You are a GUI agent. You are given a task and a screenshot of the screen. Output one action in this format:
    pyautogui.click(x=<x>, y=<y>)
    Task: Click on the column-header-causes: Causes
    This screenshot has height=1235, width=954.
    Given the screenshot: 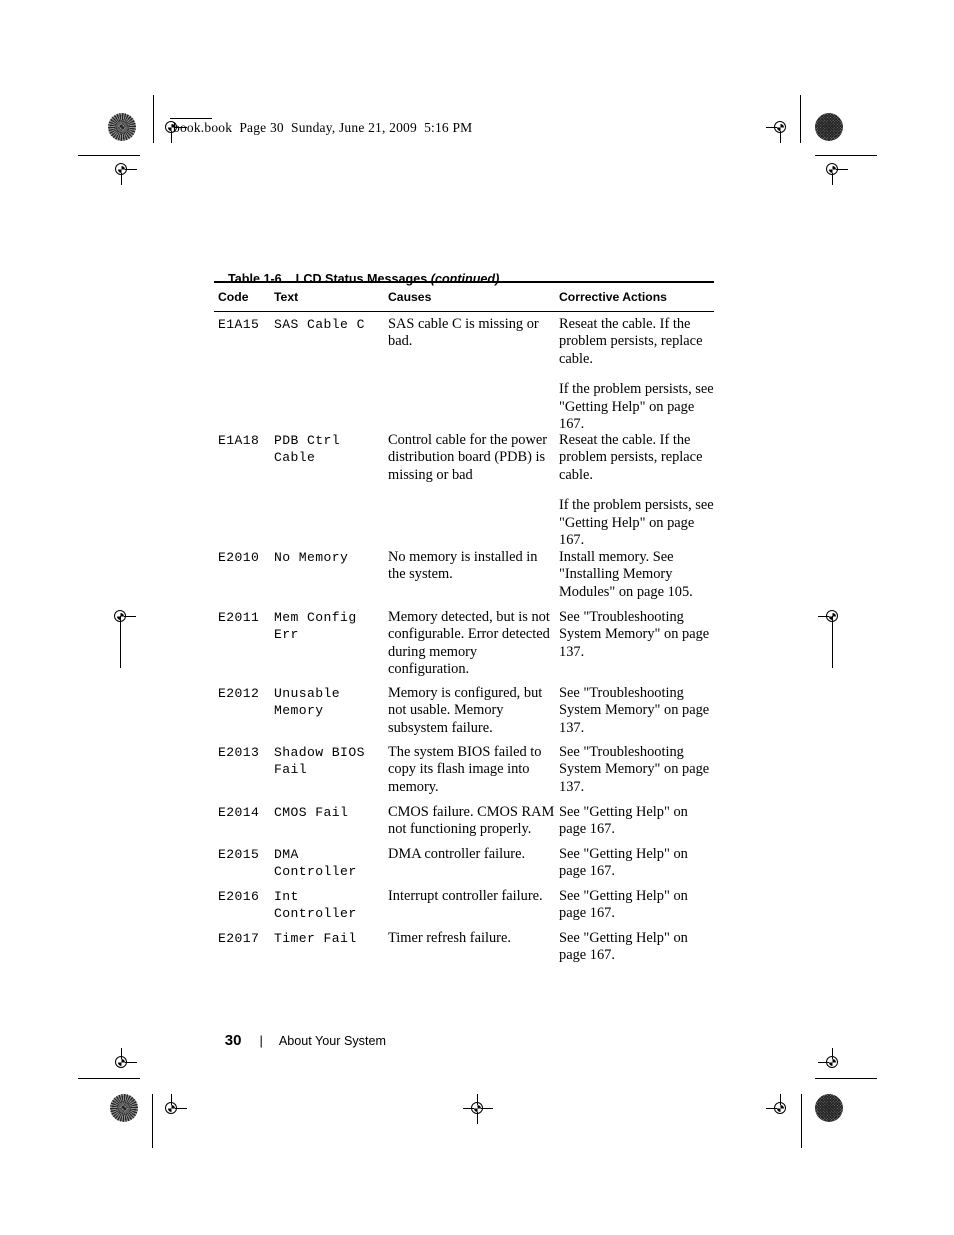 What is the action you would take?
    pyautogui.click(x=410, y=297)
    